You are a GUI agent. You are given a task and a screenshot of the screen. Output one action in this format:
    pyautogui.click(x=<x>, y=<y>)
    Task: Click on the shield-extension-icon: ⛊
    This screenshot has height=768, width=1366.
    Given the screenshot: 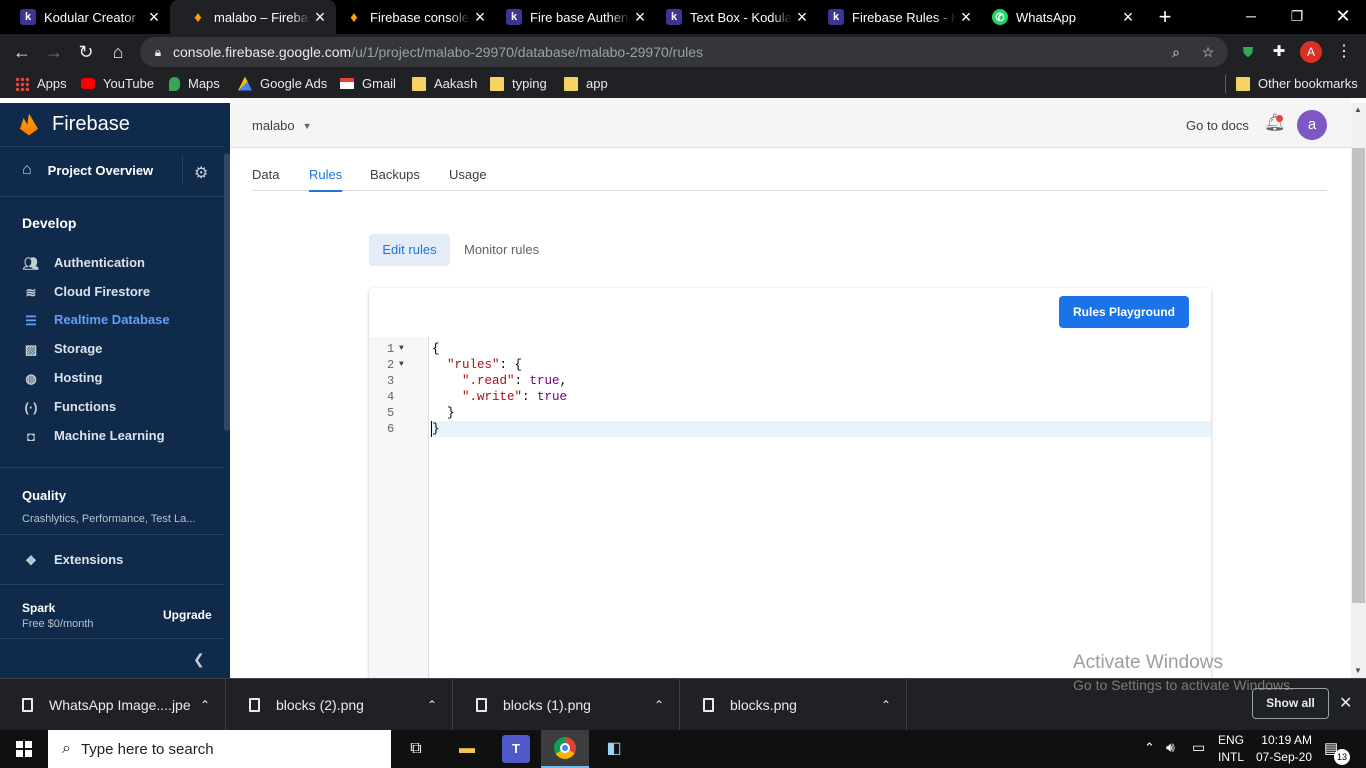 What is the action you would take?
    pyautogui.click(x=1248, y=52)
    